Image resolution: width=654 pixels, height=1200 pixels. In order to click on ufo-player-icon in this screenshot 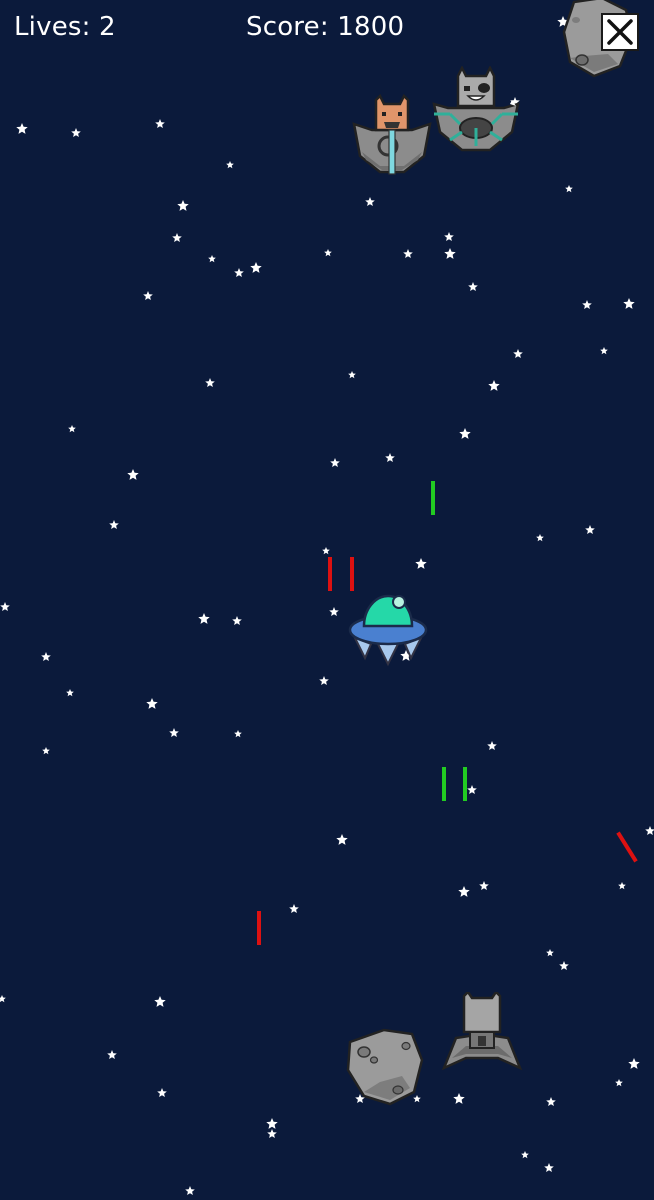, I will do `click(388, 630)`.